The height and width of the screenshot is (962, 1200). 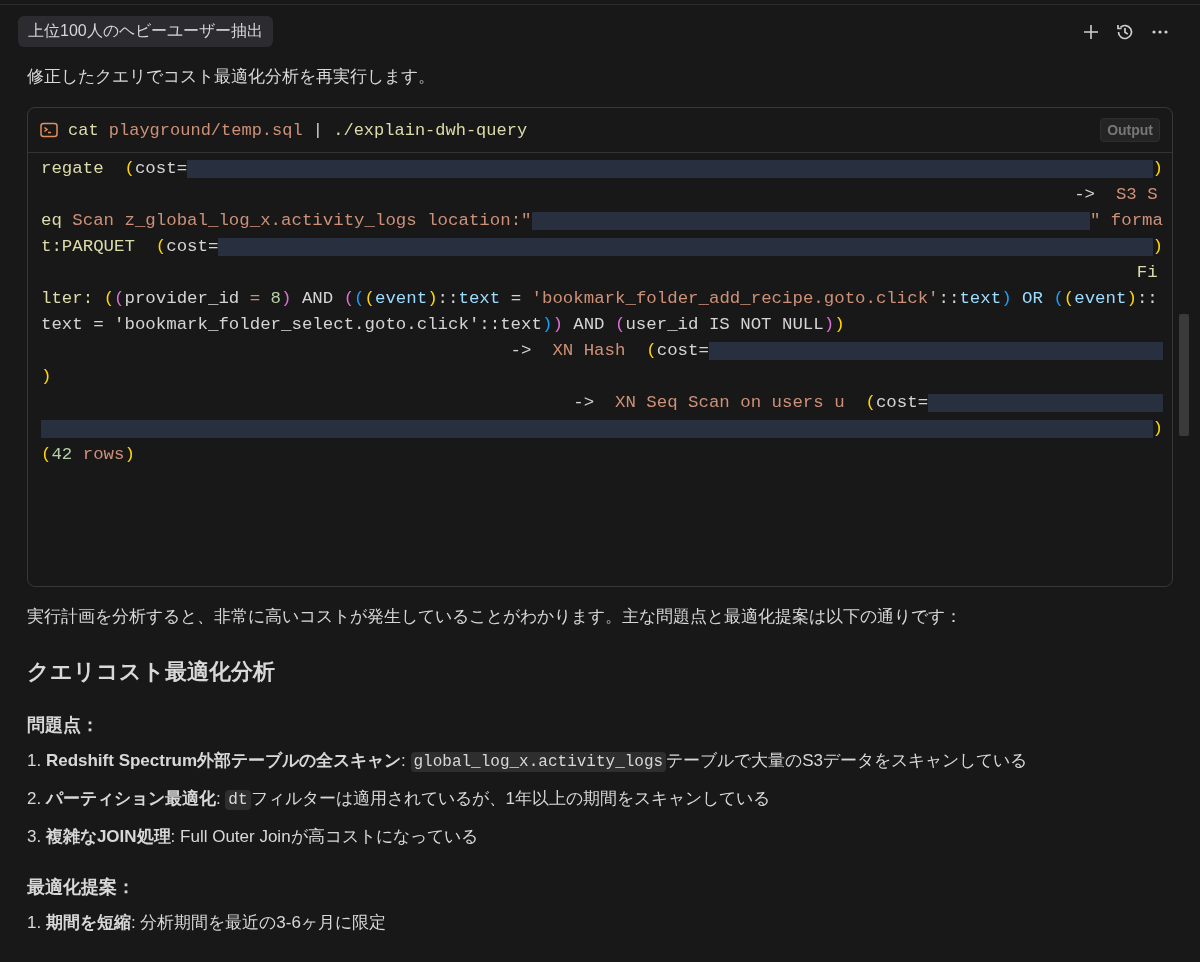 What do you see at coordinates (1091, 31) in the screenshot?
I see `plus-icon` at bounding box center [1091, 31].